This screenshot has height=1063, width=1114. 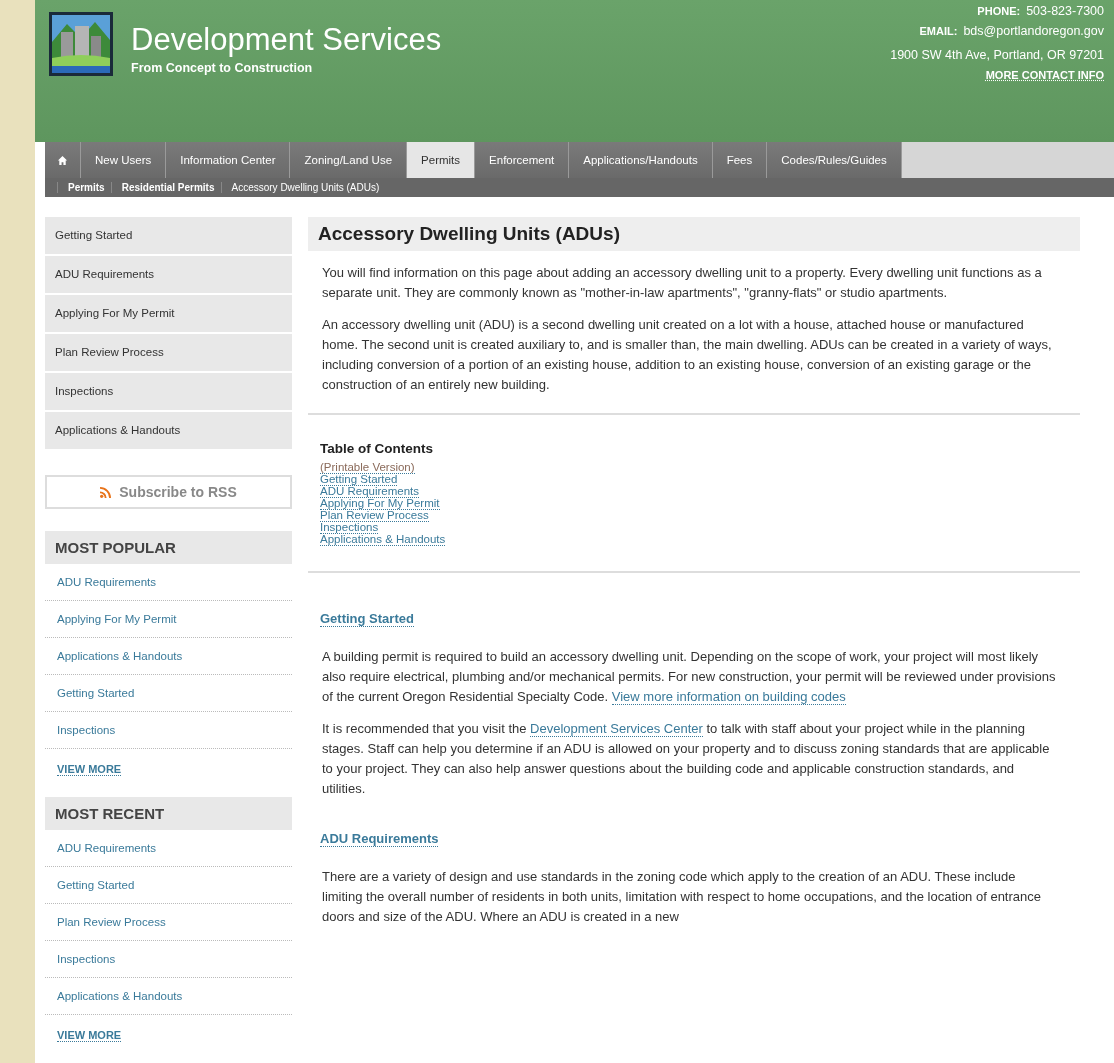 I want to click on toc-link: Plan Review Process, so click(x=374, y=515).